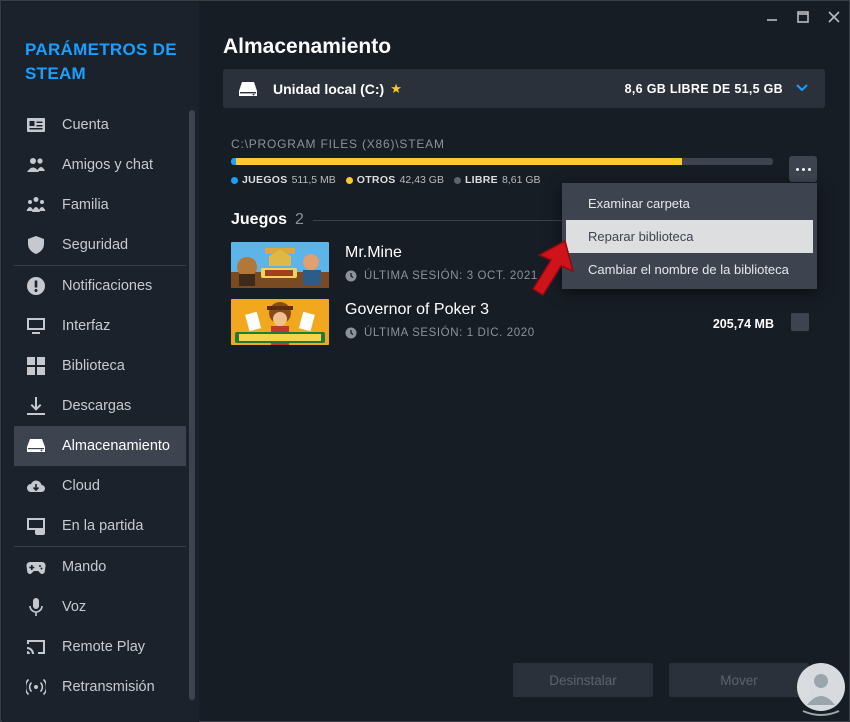  I want to click on sidebar-item-cuenta: Cuenta, so click(100, 125).